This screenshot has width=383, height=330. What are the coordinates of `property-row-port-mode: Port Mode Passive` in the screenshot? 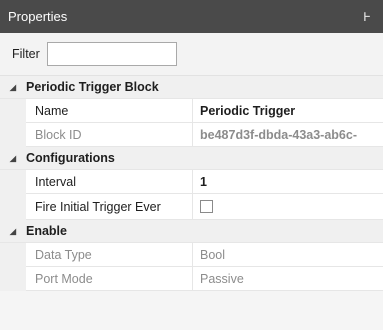 It's located at (191, 279).